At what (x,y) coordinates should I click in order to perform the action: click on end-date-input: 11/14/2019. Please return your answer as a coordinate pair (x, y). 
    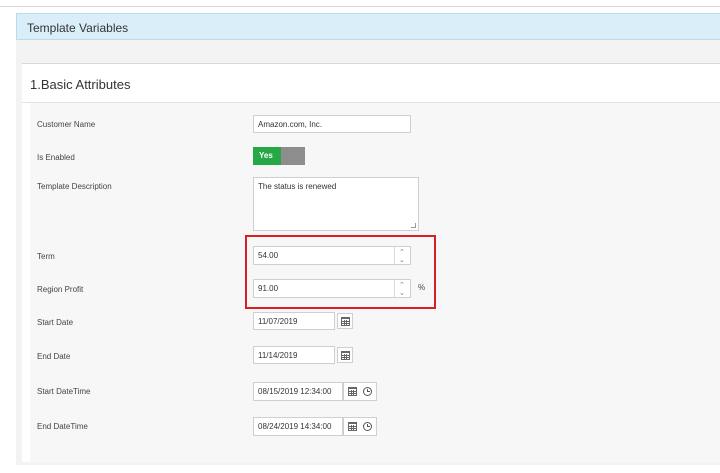
    Looking at the image, I should click on (294, 355).